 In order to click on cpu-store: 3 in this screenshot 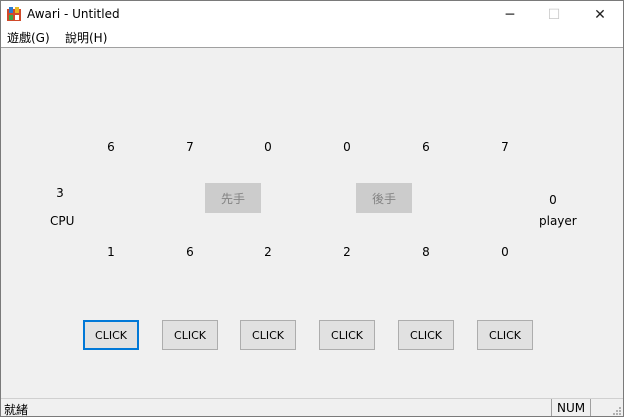, I will do `click(60, 193)`.